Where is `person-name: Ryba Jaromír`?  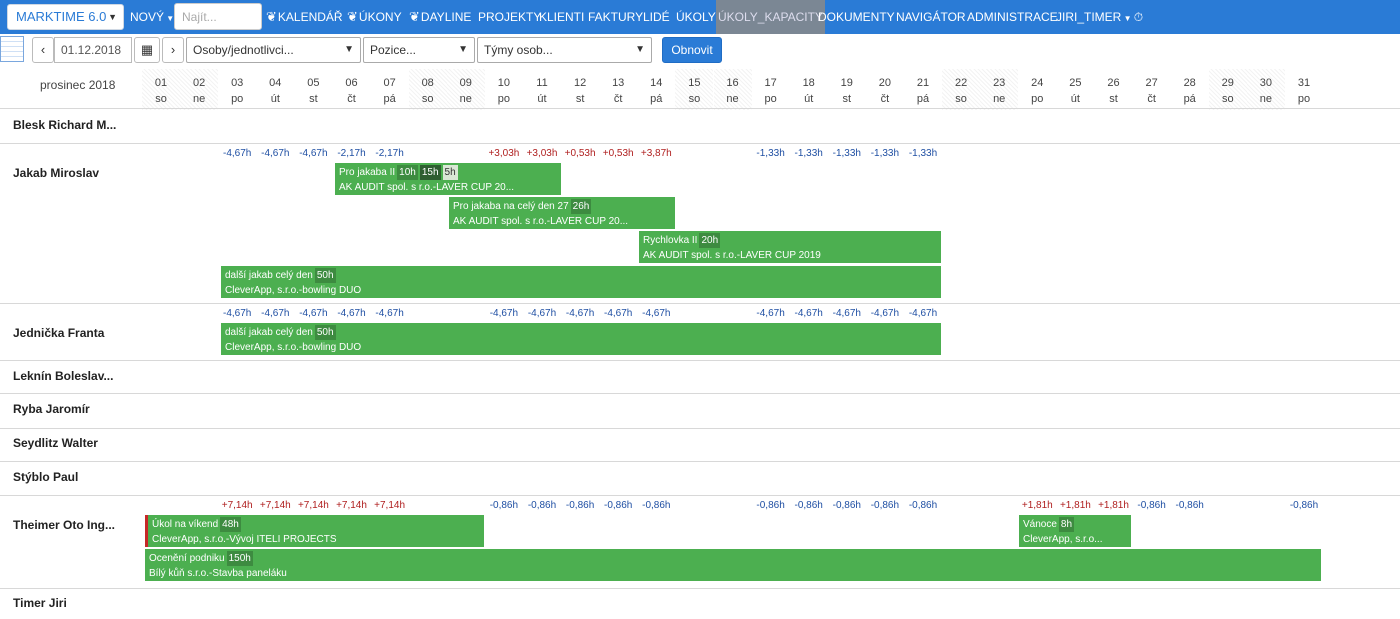
person-name: Ryba Jaromír is located at coordinates (51, 409).